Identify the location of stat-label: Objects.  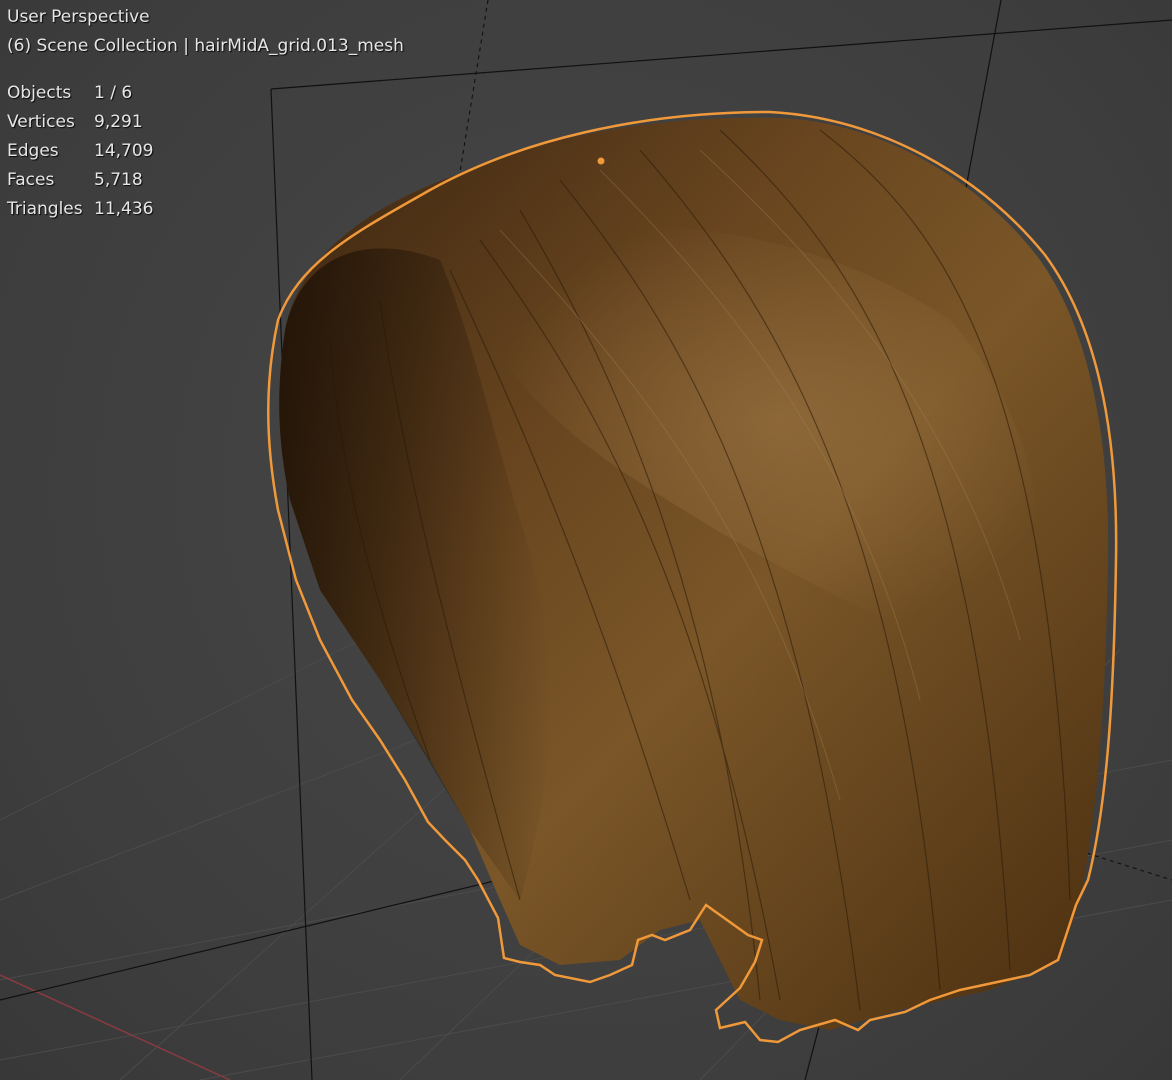
(39, 93).